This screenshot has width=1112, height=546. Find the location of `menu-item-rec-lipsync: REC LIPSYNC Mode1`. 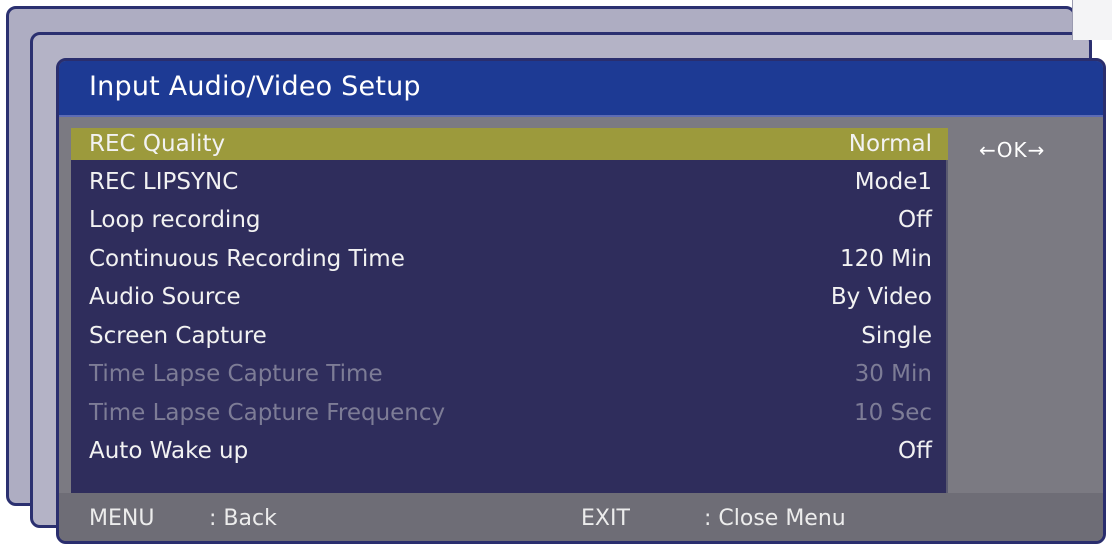

menu-item-rec-lipsync: REC LIPSYNC Mode1 is located at coordinates (509, 182).